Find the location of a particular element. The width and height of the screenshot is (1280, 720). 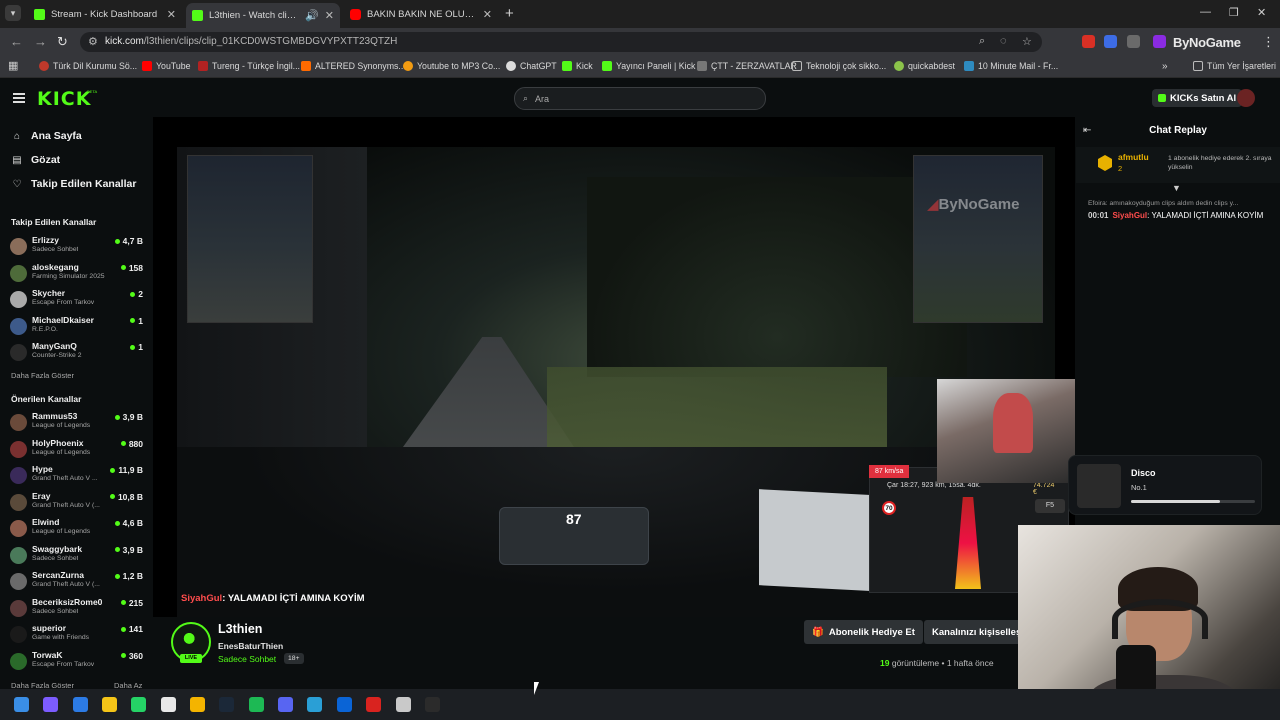

reload-icon: ↻ is located at coordinates (62, 42).